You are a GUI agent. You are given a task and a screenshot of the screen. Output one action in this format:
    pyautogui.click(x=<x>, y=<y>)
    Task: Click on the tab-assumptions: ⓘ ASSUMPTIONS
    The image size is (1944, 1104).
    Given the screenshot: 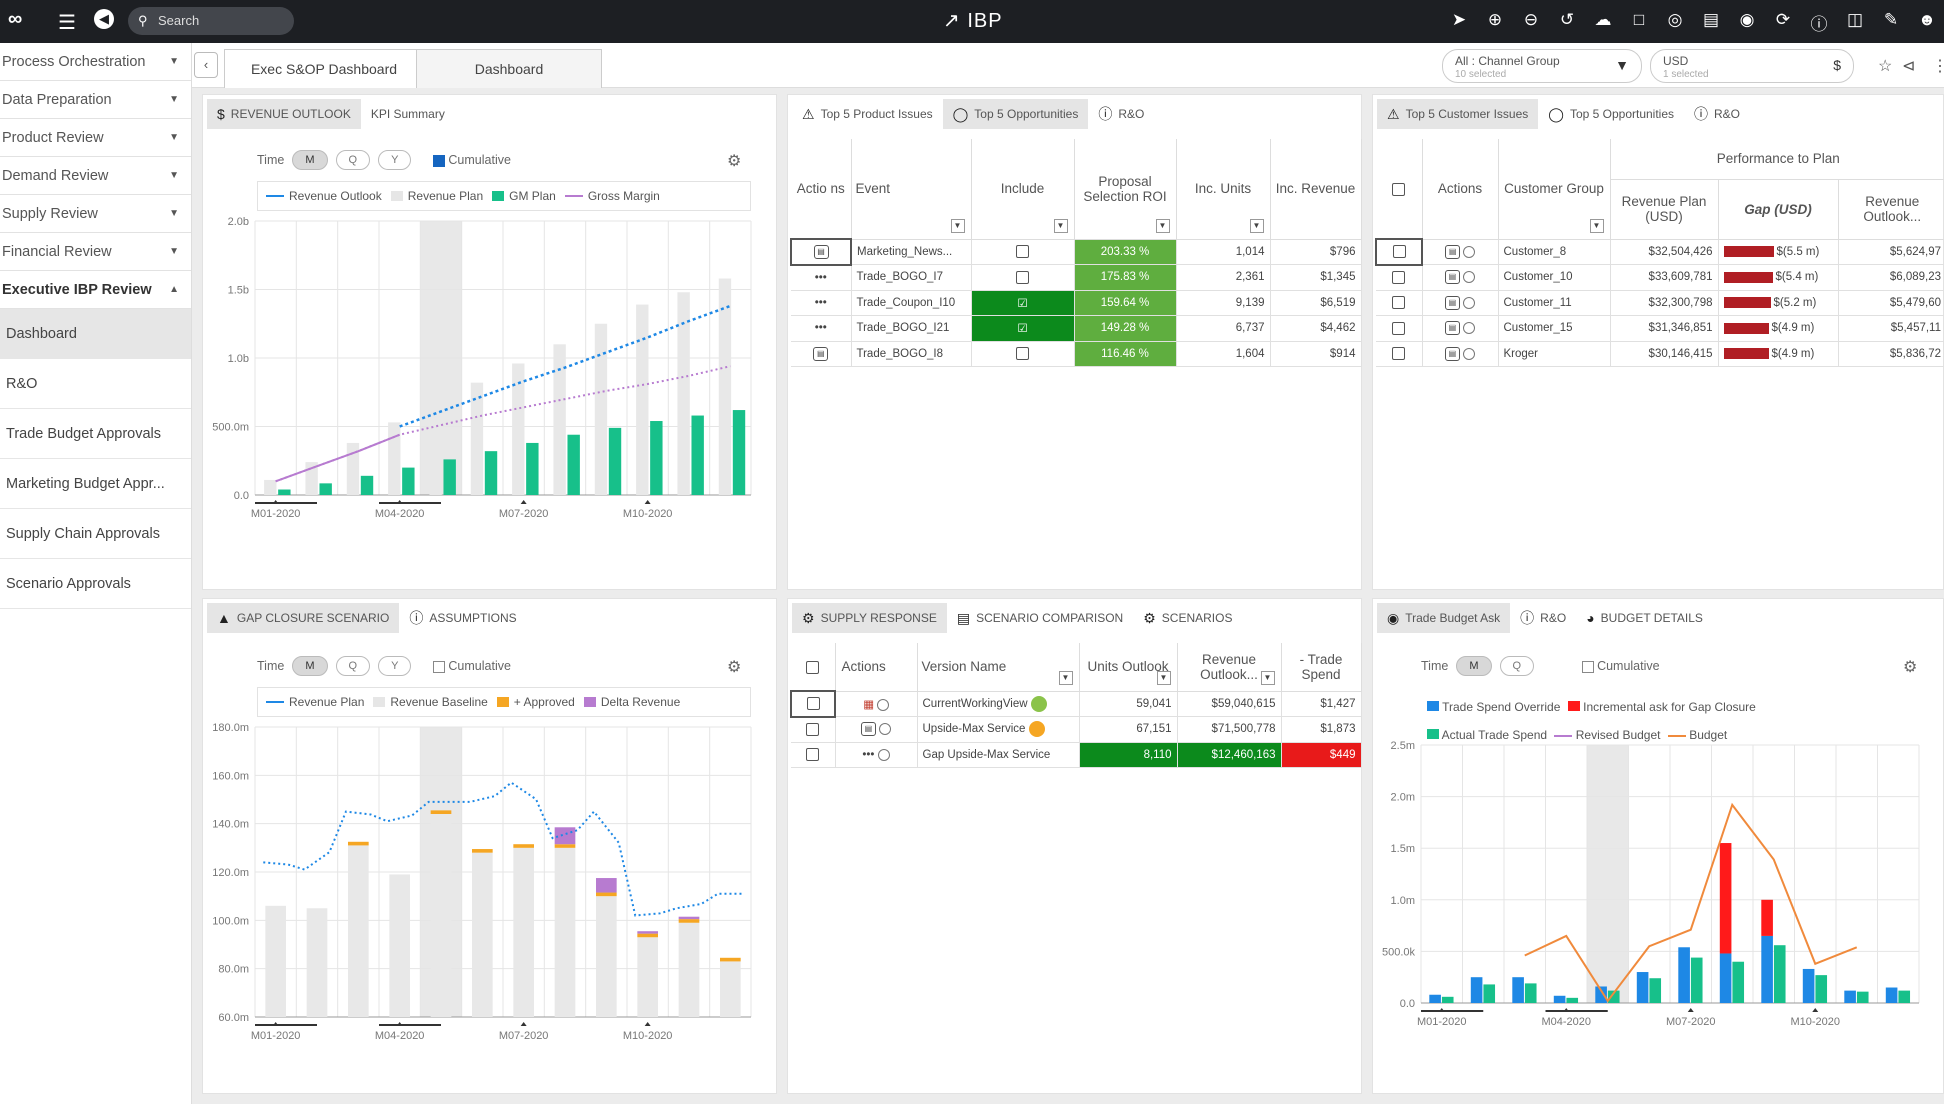 What is the action you would take?
    pyautogui.click(x=462, y=618)
    